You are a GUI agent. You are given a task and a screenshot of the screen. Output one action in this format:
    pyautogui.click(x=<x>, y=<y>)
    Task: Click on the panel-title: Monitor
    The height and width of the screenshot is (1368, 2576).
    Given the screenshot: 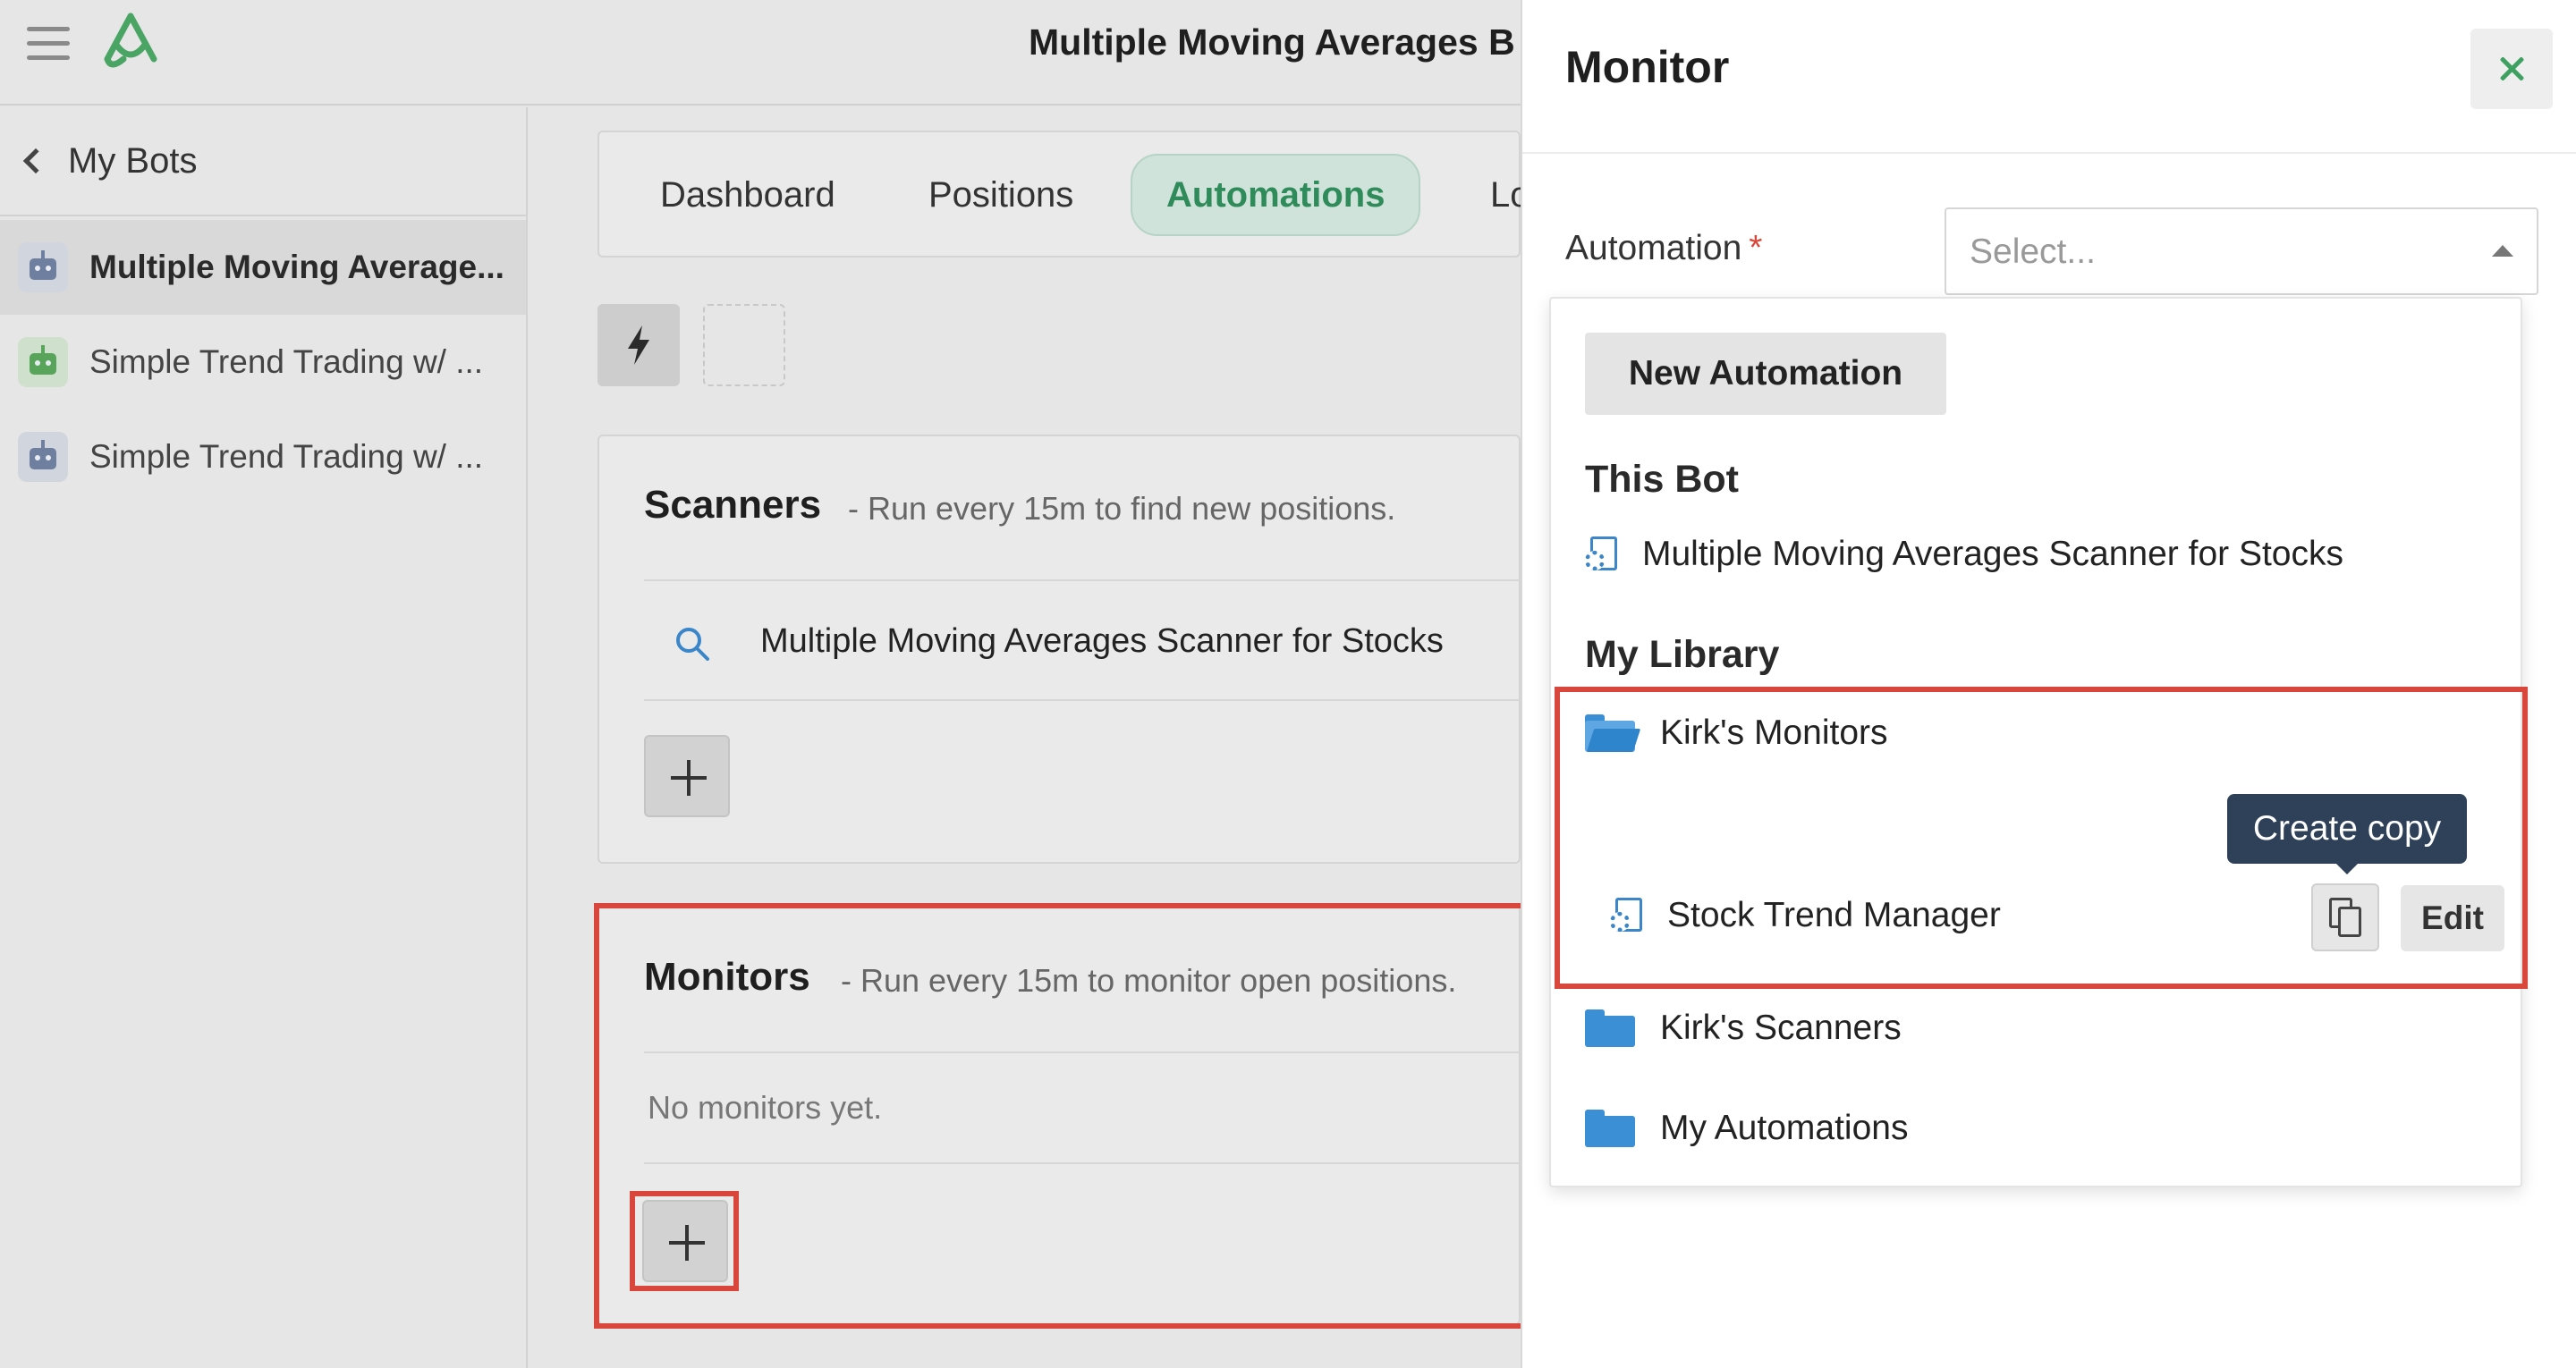 What is the action you would take?
    pyautogui.click(x=1647, y=67)
    